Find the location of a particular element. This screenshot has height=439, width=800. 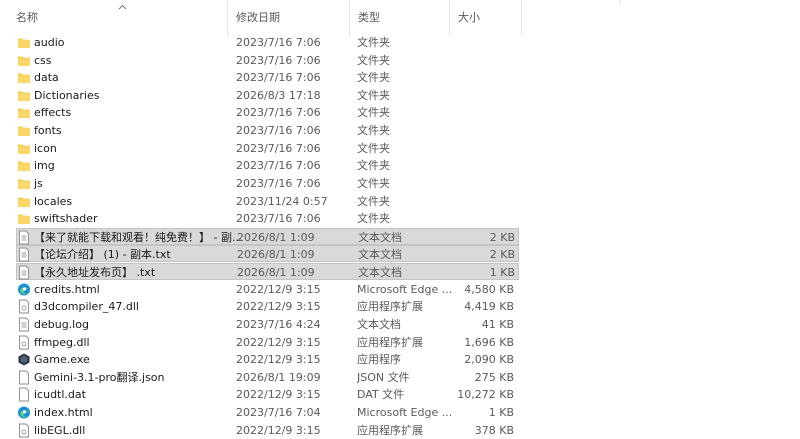

file-name: 【永久地址发布页】 .txt is located at coordinates (95, 273).